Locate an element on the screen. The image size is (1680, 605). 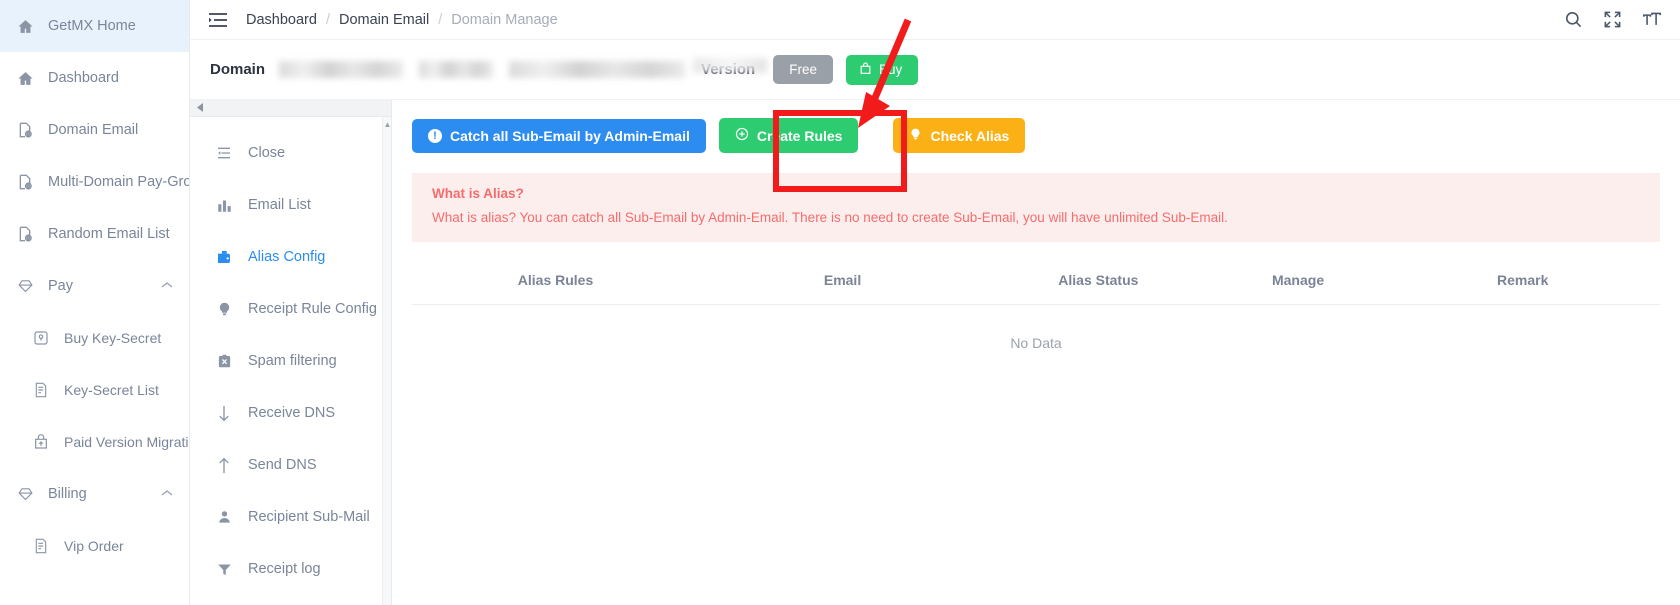
plus-circle-icon is located at coordinates (742, 135).